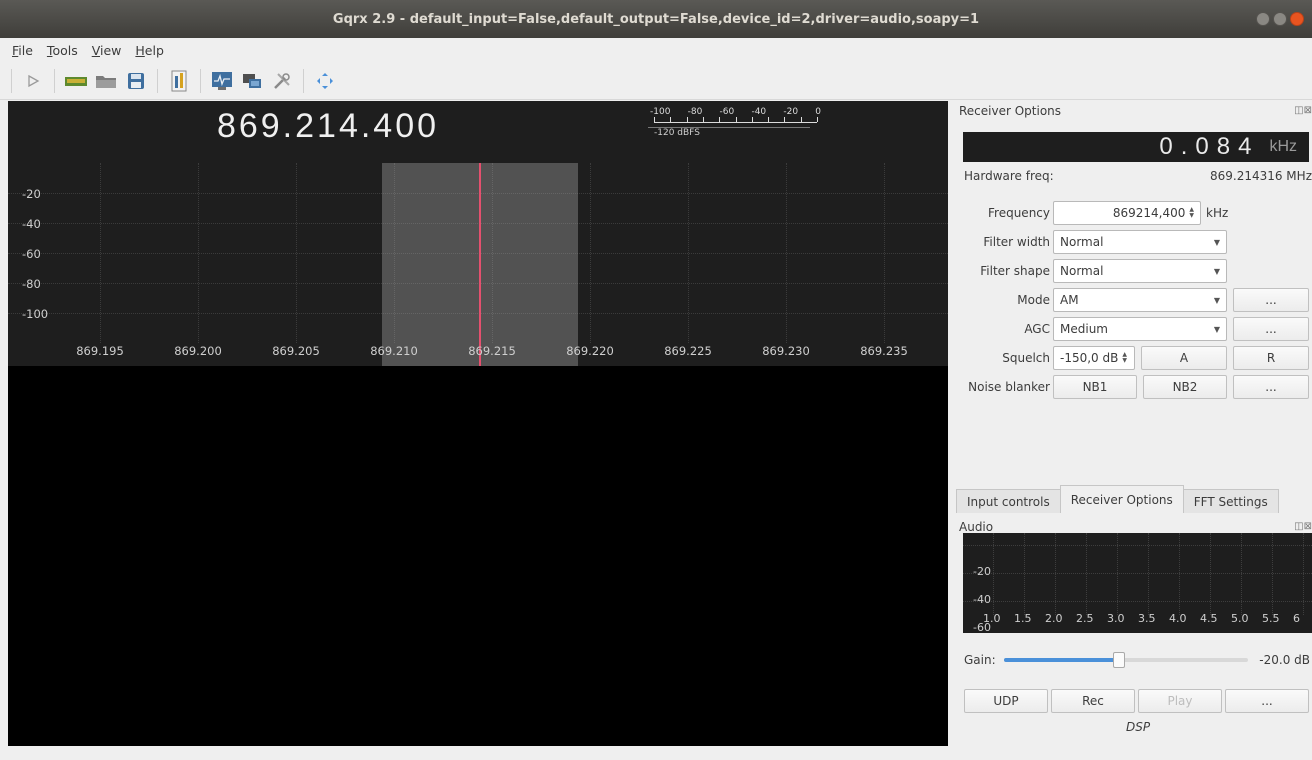  Describe the element at coordinates (1149, 213) in the screenshot. I see `frequency-value: 869214,400` at that location.